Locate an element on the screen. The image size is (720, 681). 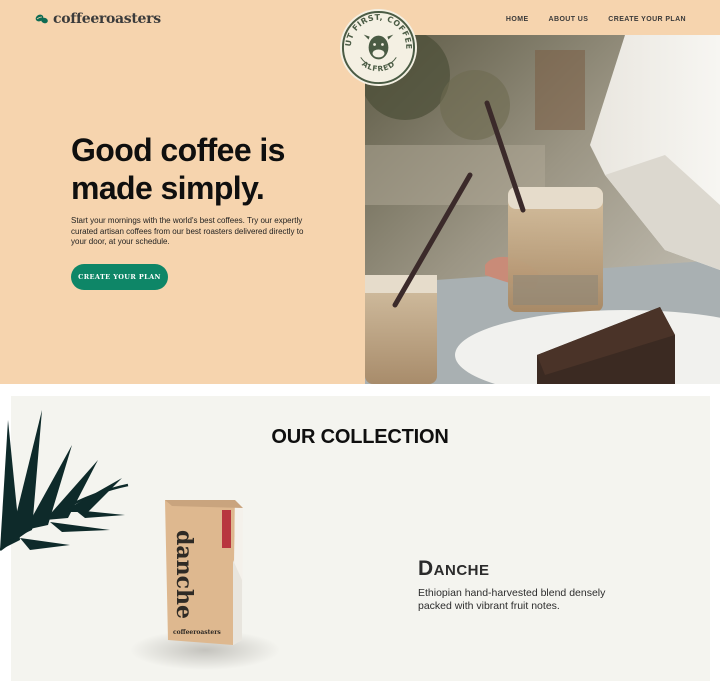
bag-brand: coffeeroasters is located at coordinates (197, 632).